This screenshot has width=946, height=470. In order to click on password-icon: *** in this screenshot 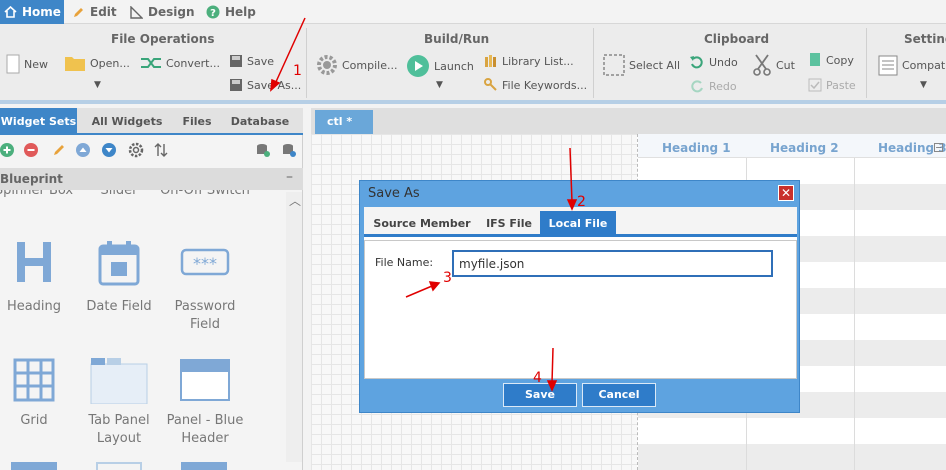, I will do `click(205, 262)`.